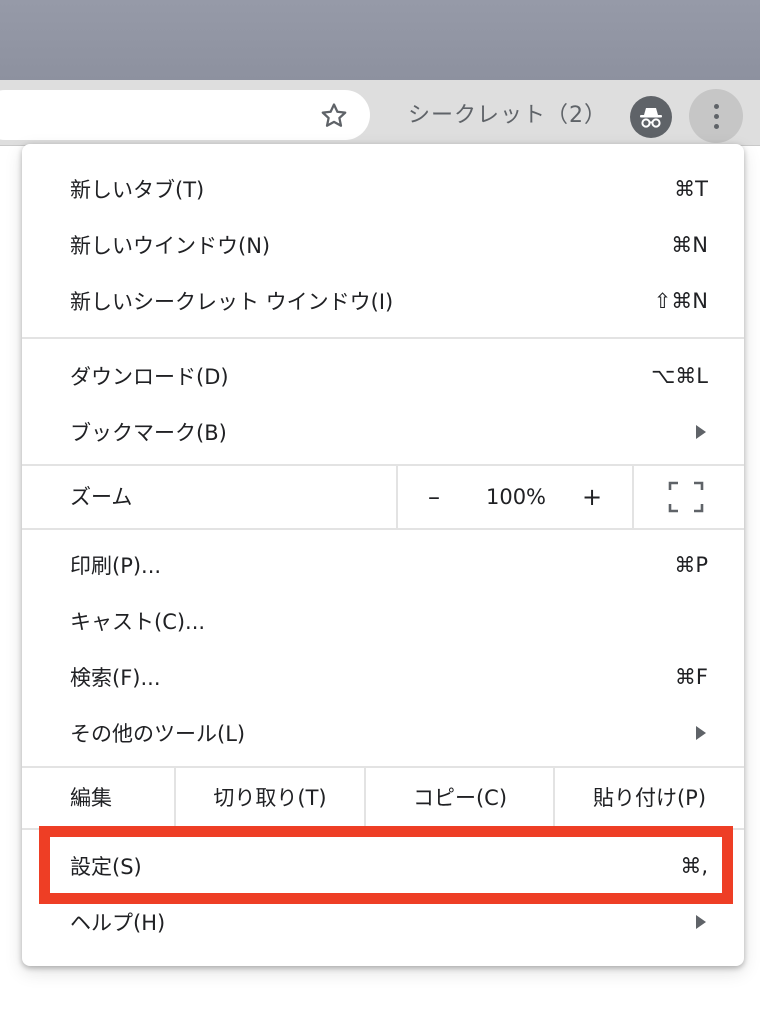 This screenshot has height=1026, width=760. Describe the element at coordinates (101, 497) in the screenshot. I see `zoom-label: ズーム` at that location.